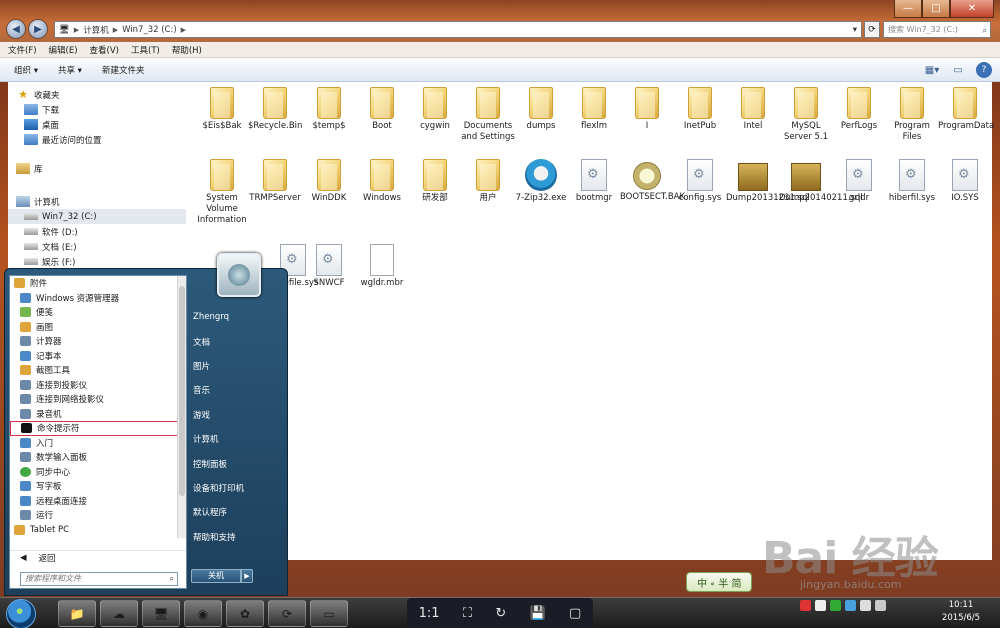  I want to click on file-item: dumps, so click(541, 109).